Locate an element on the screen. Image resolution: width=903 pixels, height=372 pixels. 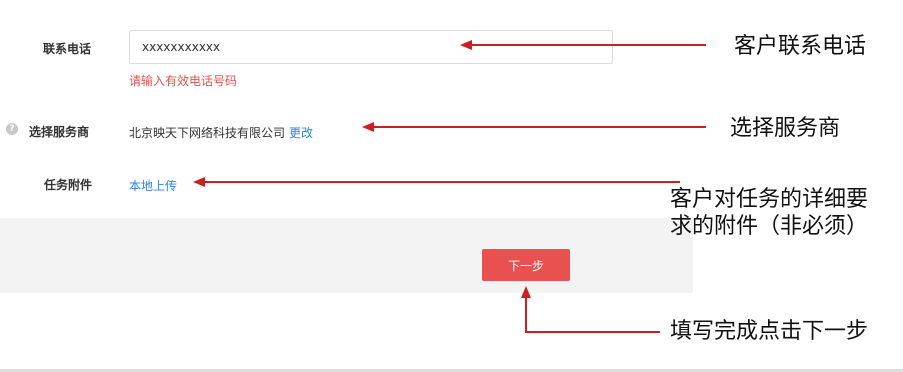
annotation-phone: 客户联系电话 is located at coordinates (800, 46).